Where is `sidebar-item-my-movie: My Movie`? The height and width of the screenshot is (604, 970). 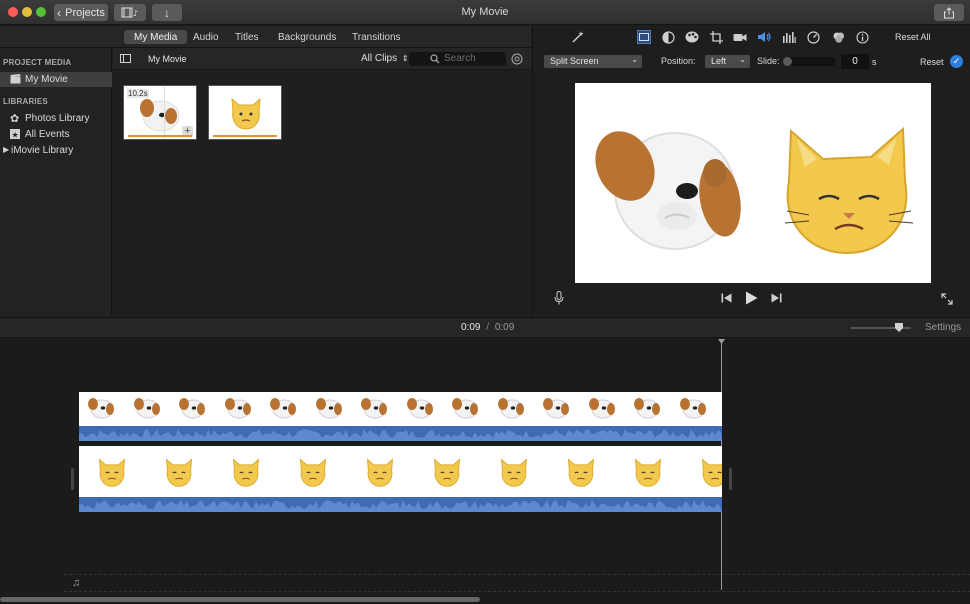
sidebar-item-my-movie: My Movie is located at coordinates (56, 79).